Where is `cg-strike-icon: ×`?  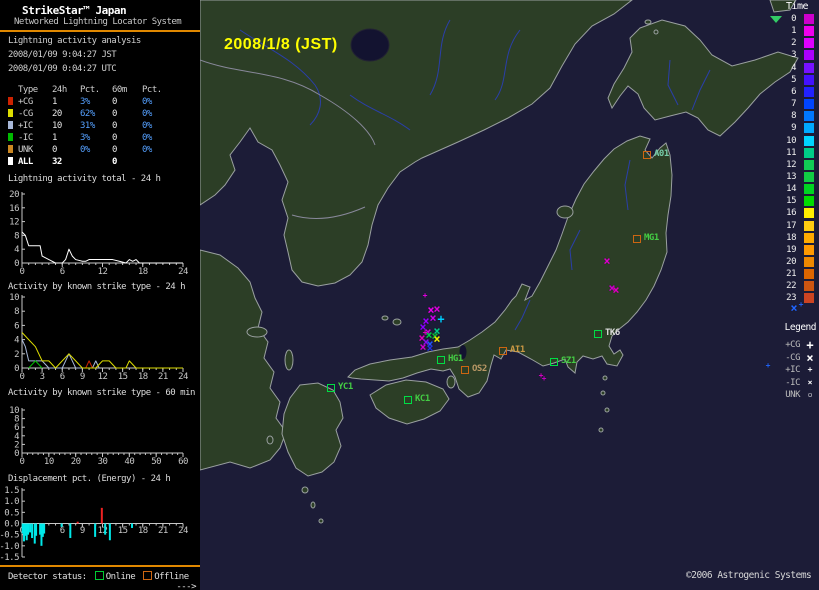 cg-strike-icon: × is located at coordinates (437, 339).